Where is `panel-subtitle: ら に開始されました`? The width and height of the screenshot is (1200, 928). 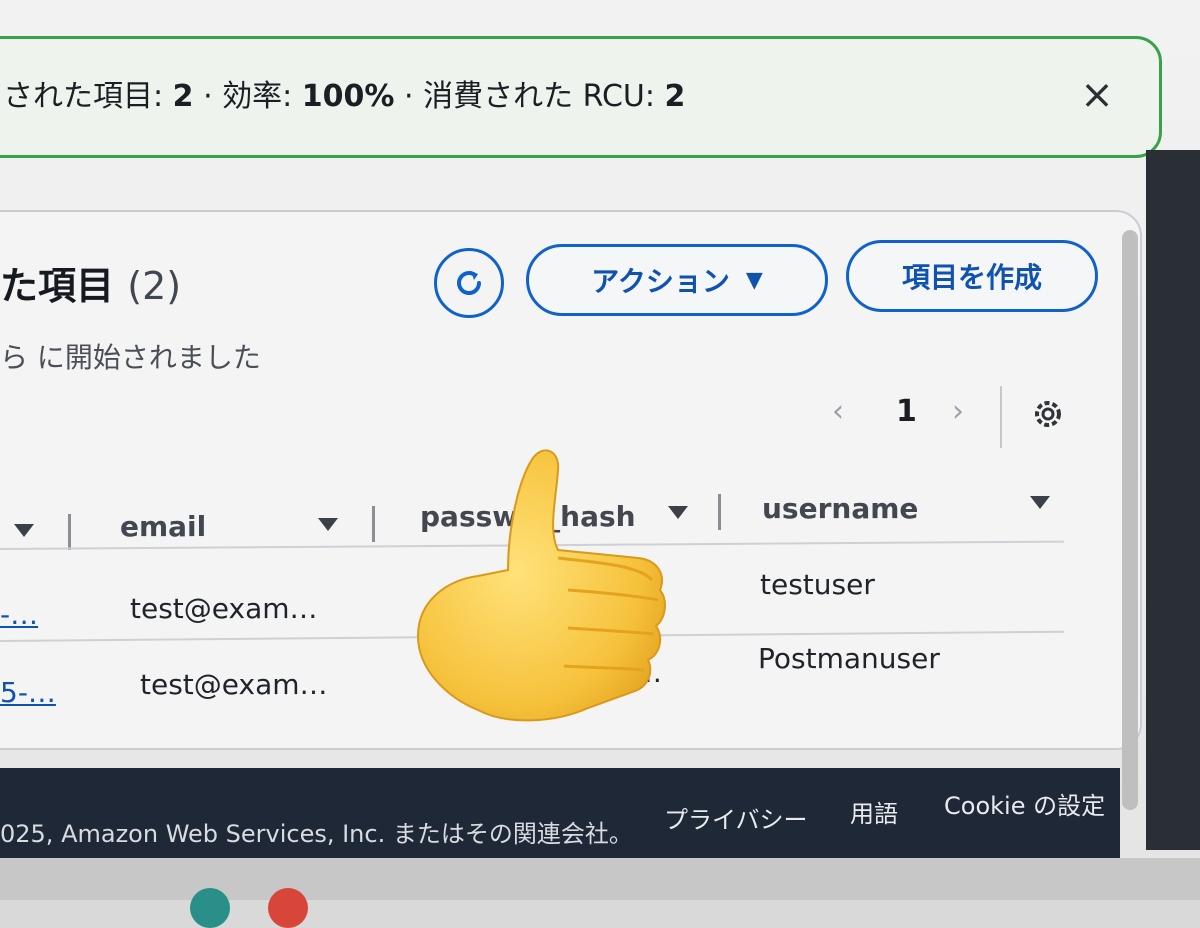
panel-subtitle: ら に開始されました is located at coordinates (130, 357).